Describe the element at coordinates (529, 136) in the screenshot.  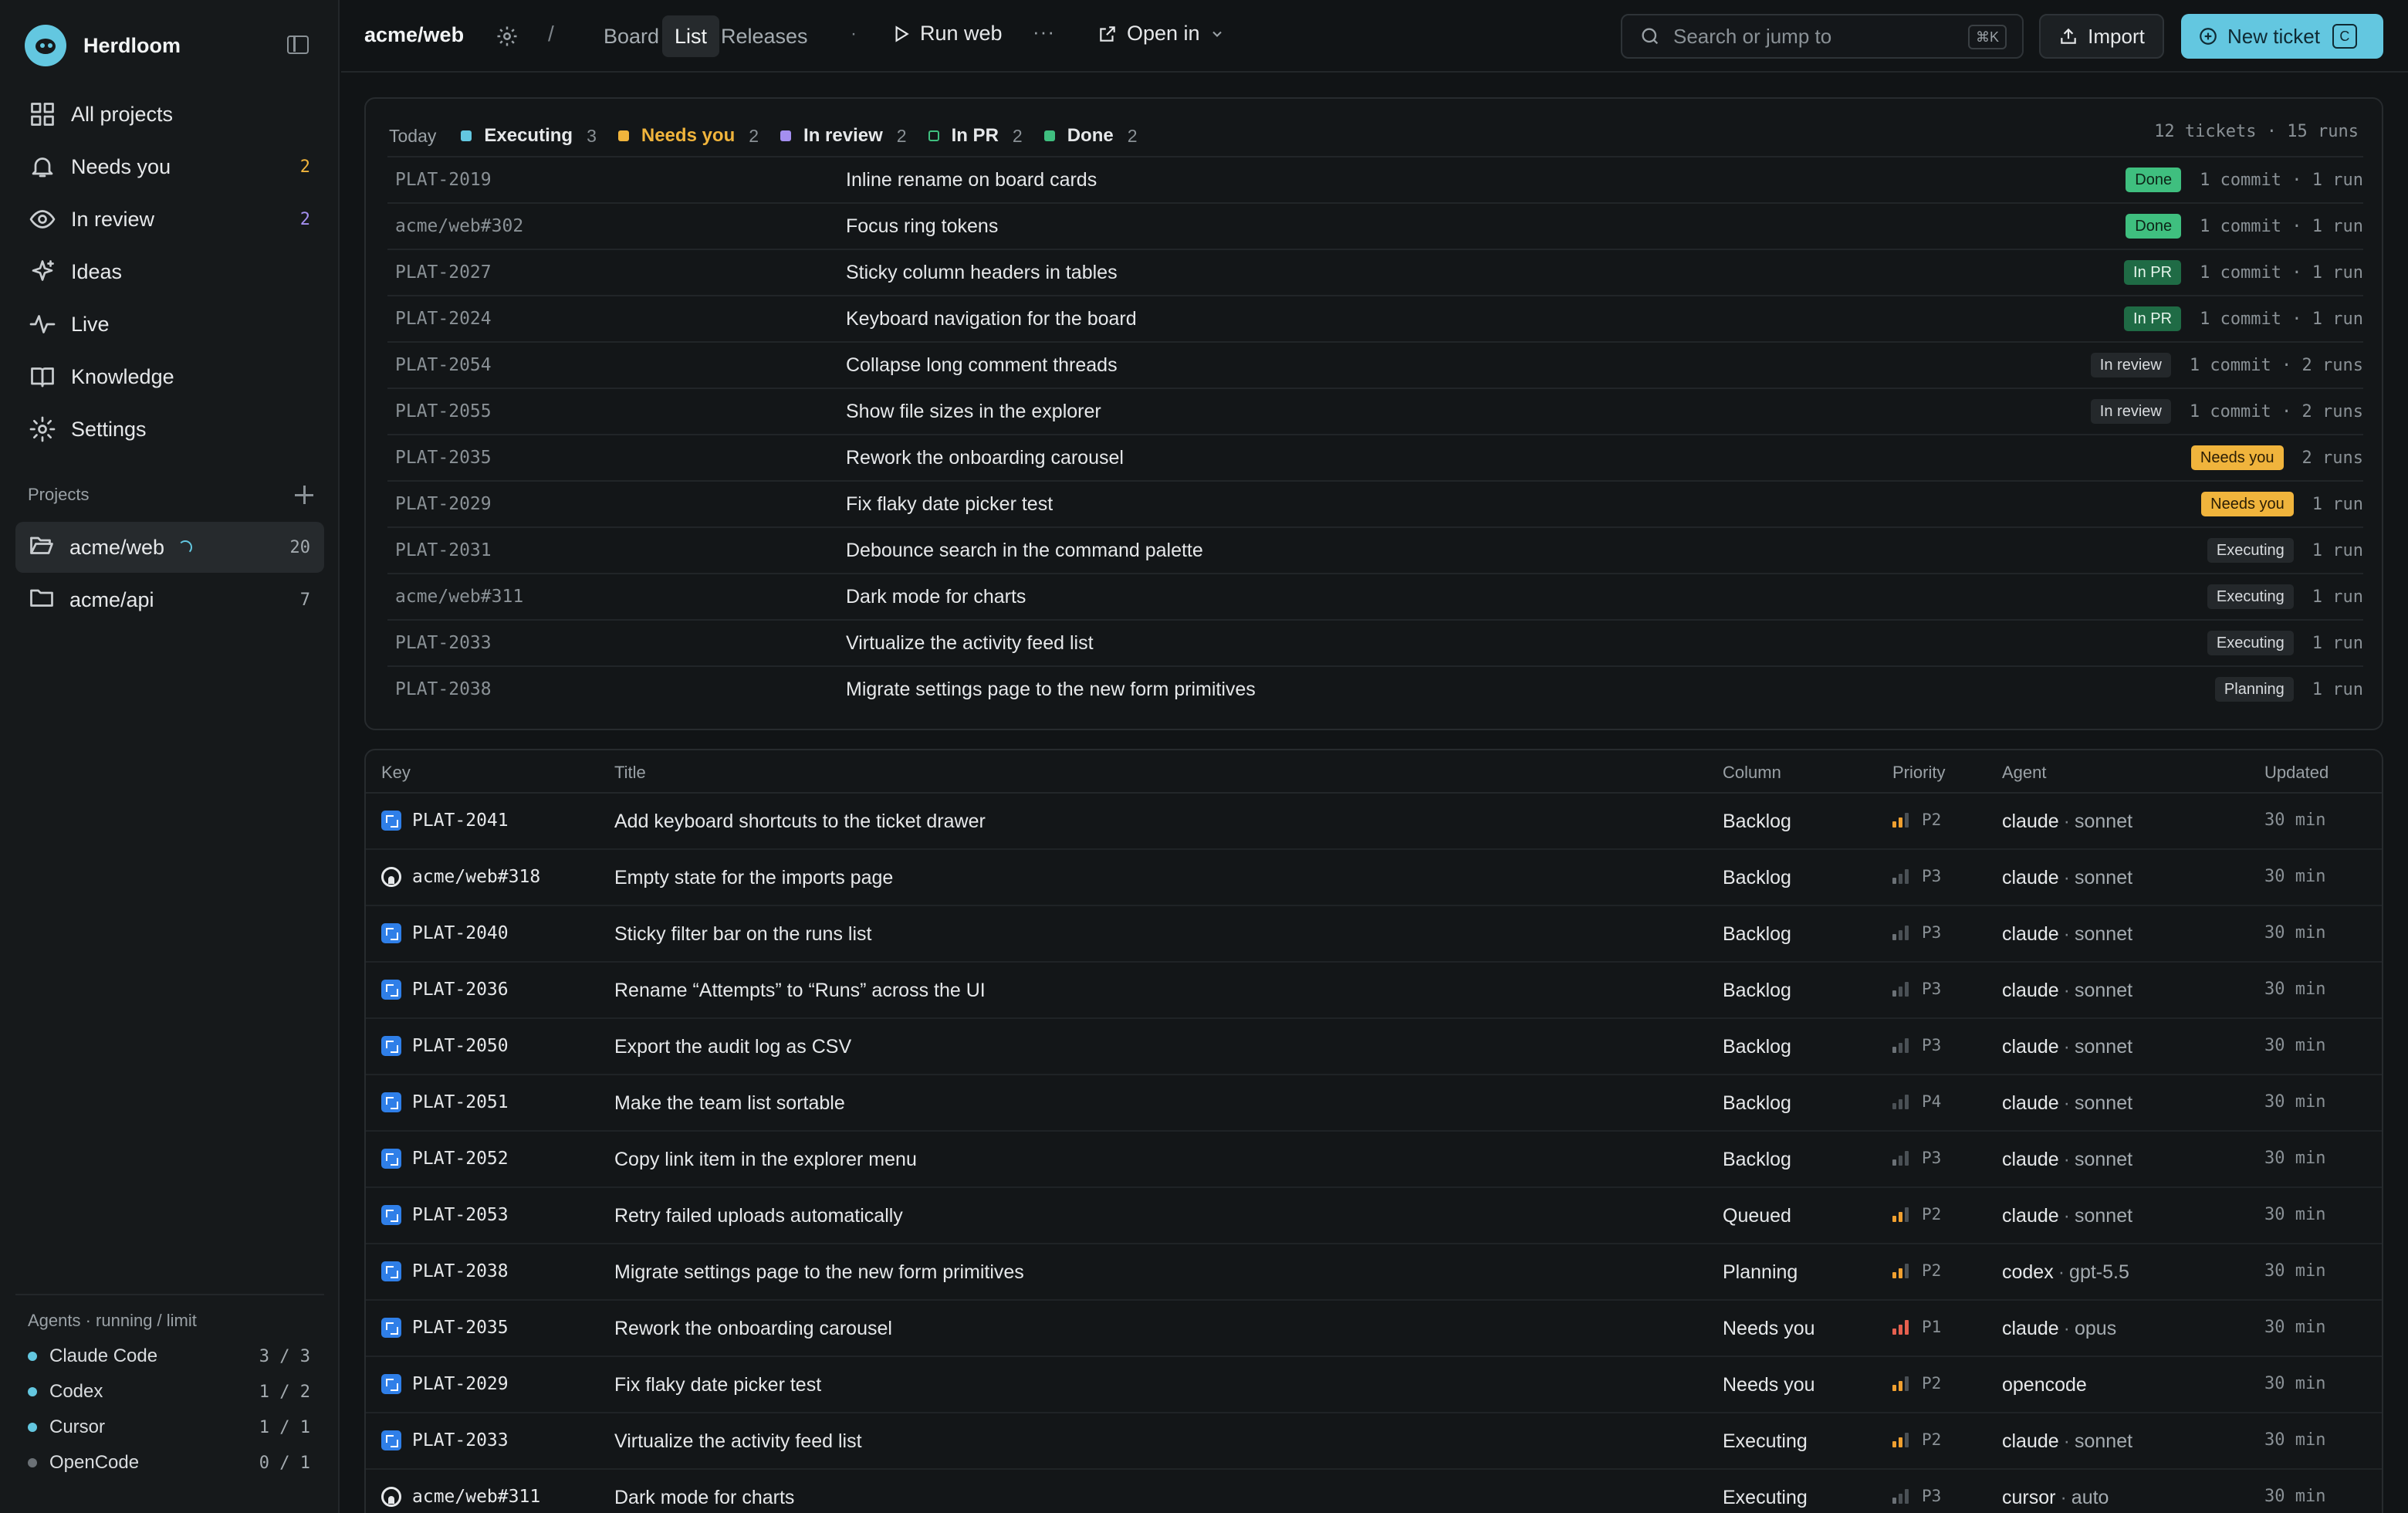
I see `legend-executing: Executing 3` at that location.